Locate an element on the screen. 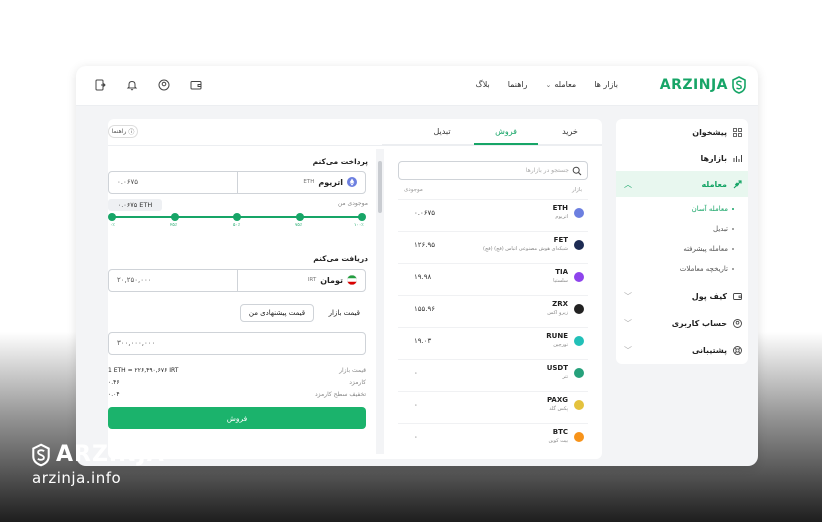  guide-button: راهنما ⓘ is located at coordinates (123, 131).